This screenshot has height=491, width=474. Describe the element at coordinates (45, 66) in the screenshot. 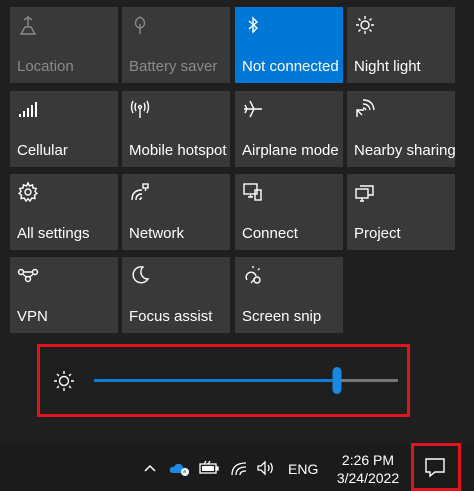

I see `tile-label: Location` at that location.